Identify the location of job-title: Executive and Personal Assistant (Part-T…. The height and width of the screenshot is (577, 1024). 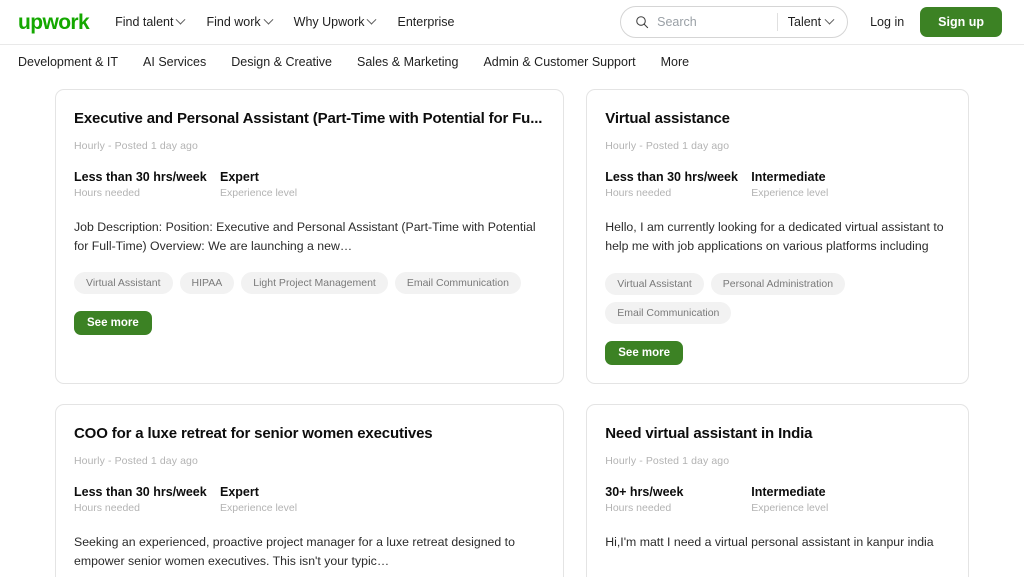
(308, 119).